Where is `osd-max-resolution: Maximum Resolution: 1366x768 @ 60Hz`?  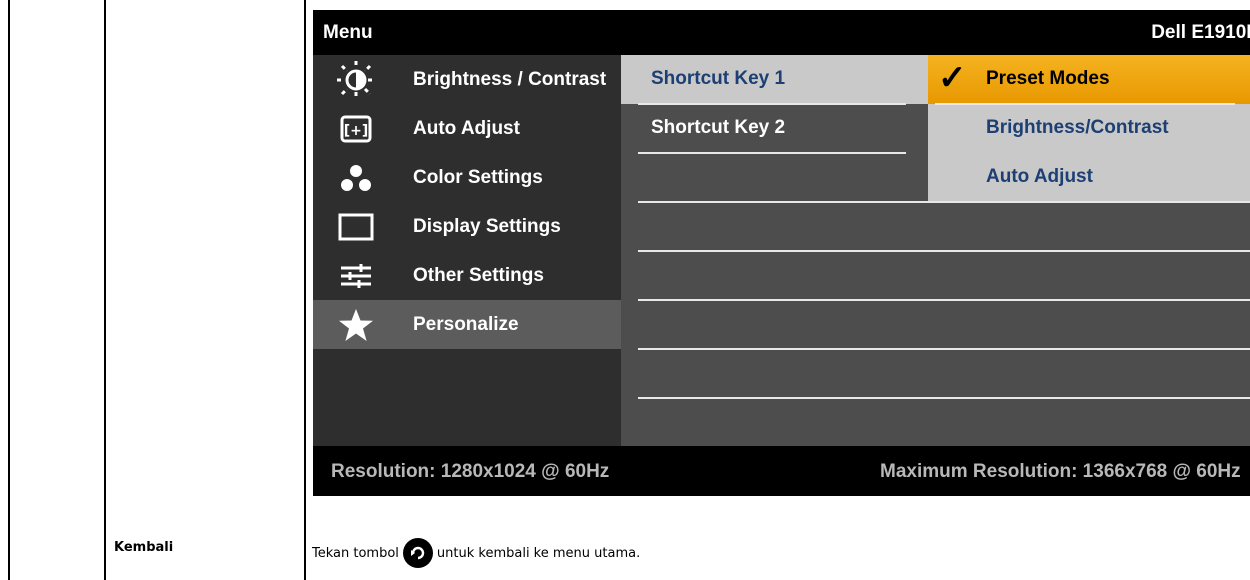 osd-max-resolution: Maximum Resolution: 1366x768 @ 60Hz is located at coordinates (1060, 471).